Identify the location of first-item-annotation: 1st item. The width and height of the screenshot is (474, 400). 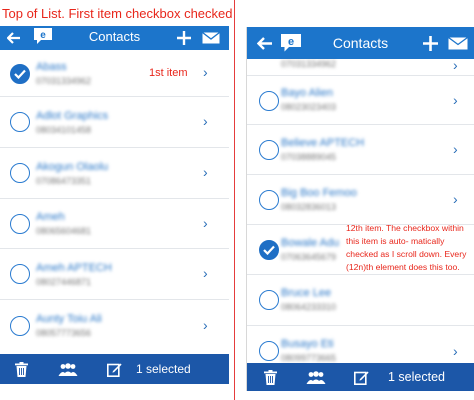
(168, 73).